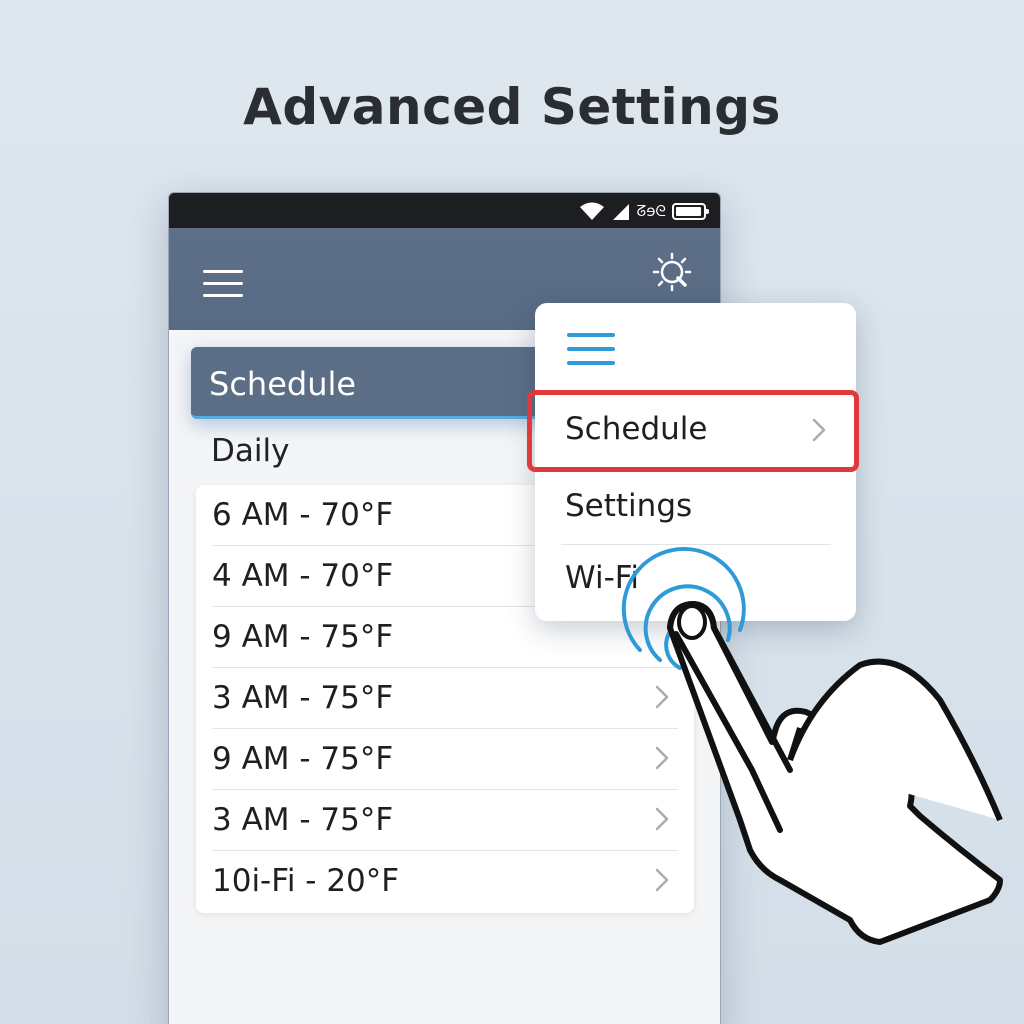 The height and width of the screenshot is (1024, 1024). I want to click on list-item-label: 10i-Fi - 20°F, so click(306, 881).